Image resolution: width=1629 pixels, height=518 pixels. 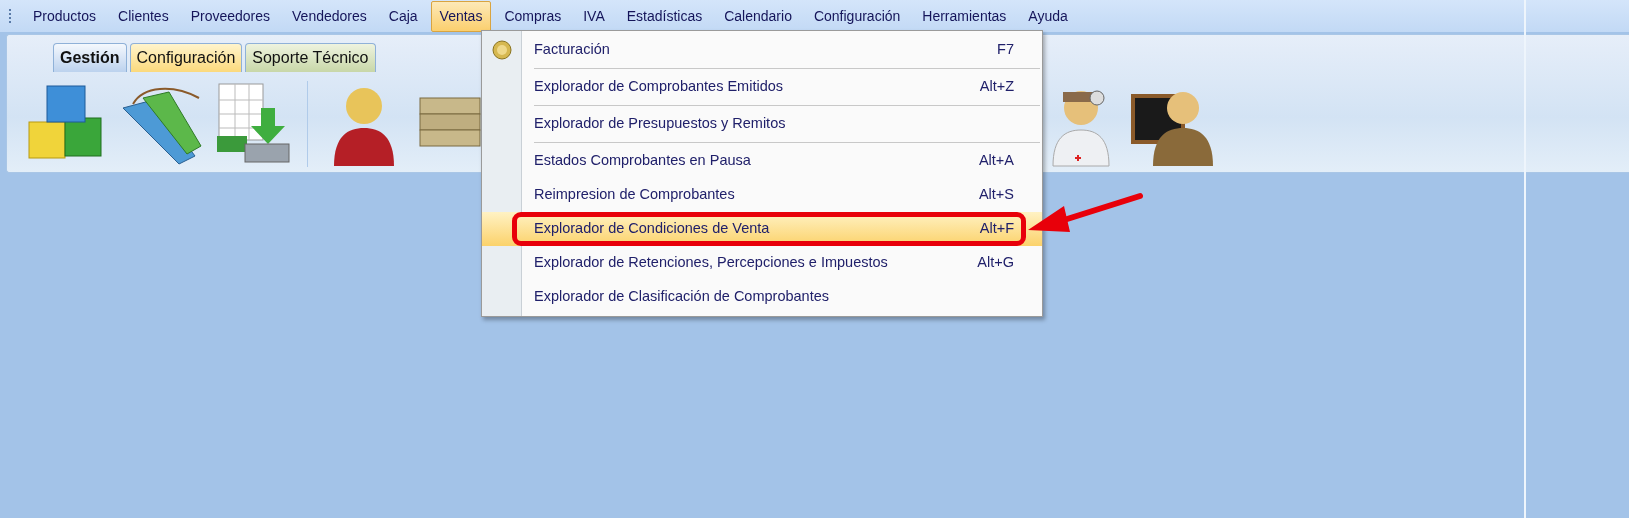 What do you see at coordinates (10, 16) in the screenshot?
I see `grip-handle` at bounding box center [10, 16].